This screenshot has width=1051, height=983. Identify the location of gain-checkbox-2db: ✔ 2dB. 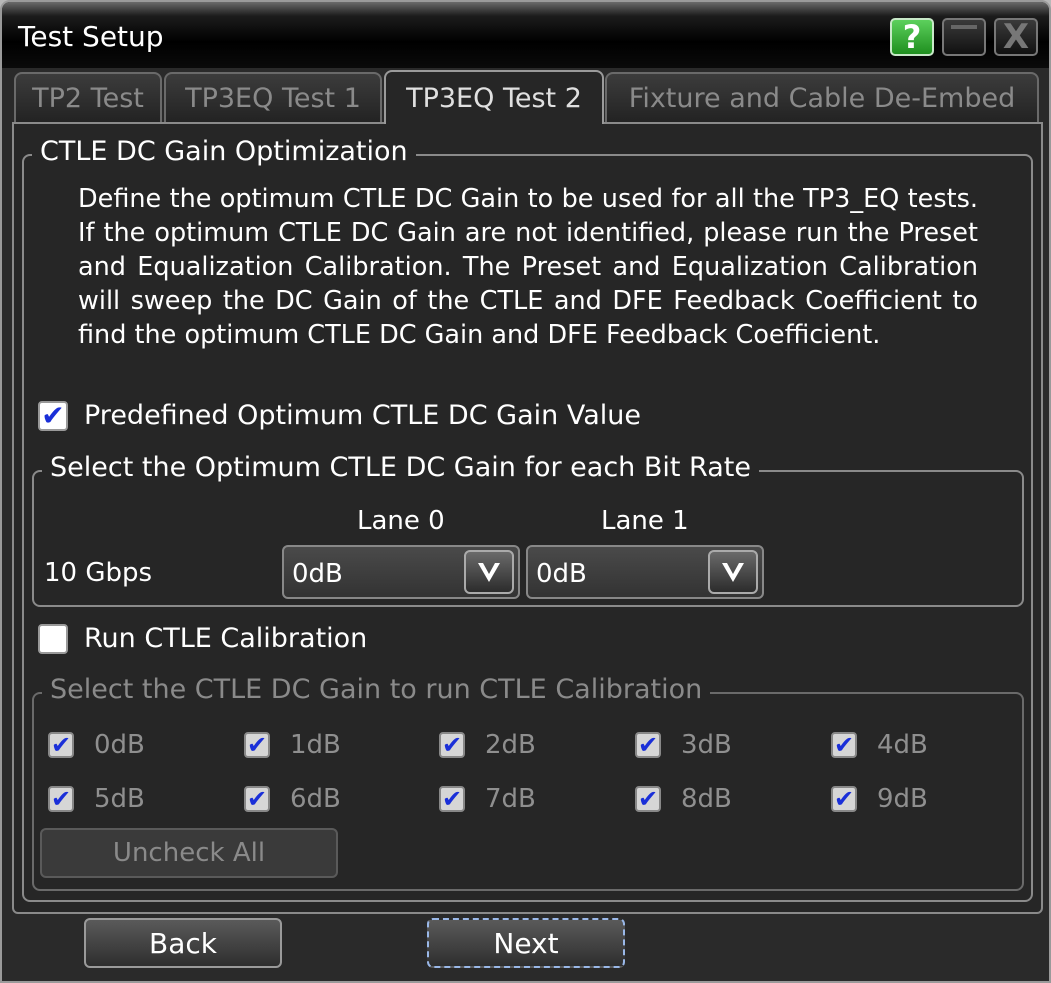
(487, 745).